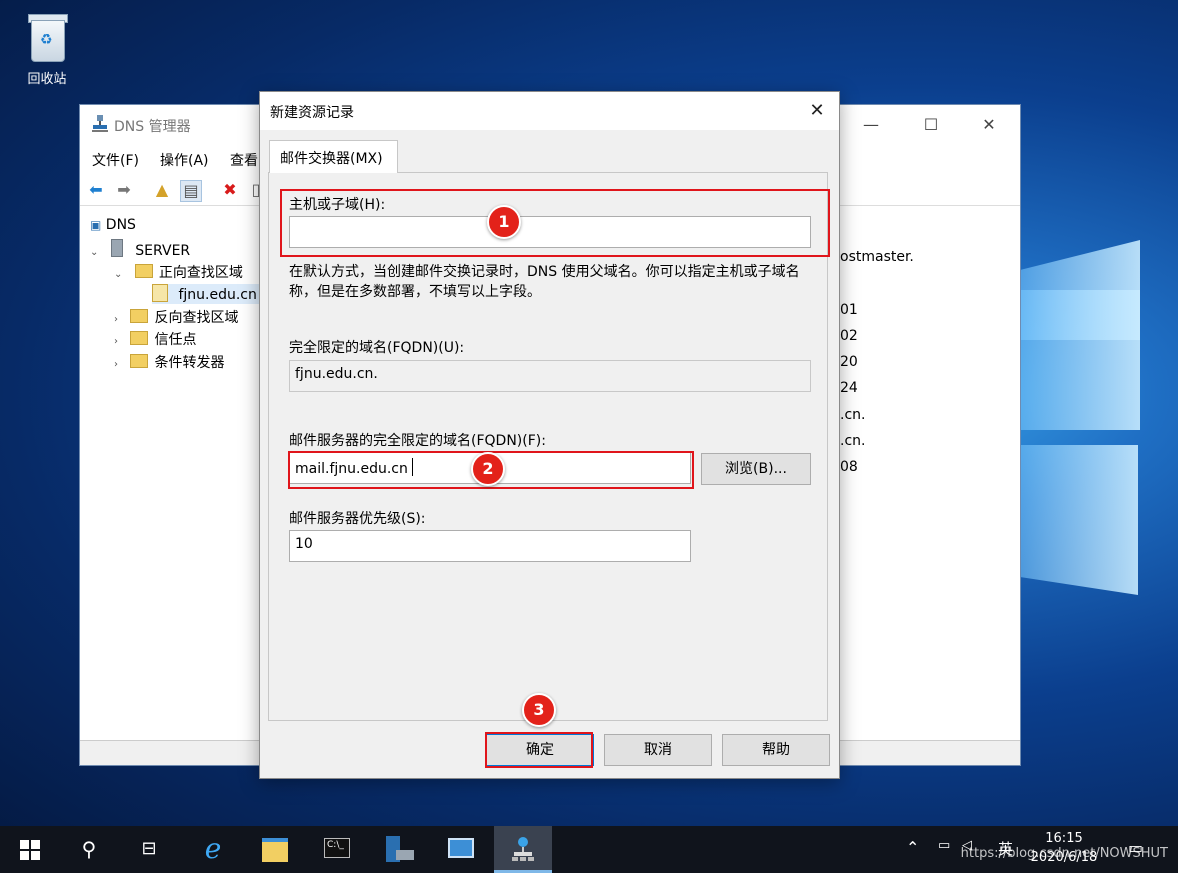  What do you see at coordinates (539, 750) in the screenshot?
I see `highlight-box-ok` at bounding box center [539, 750].